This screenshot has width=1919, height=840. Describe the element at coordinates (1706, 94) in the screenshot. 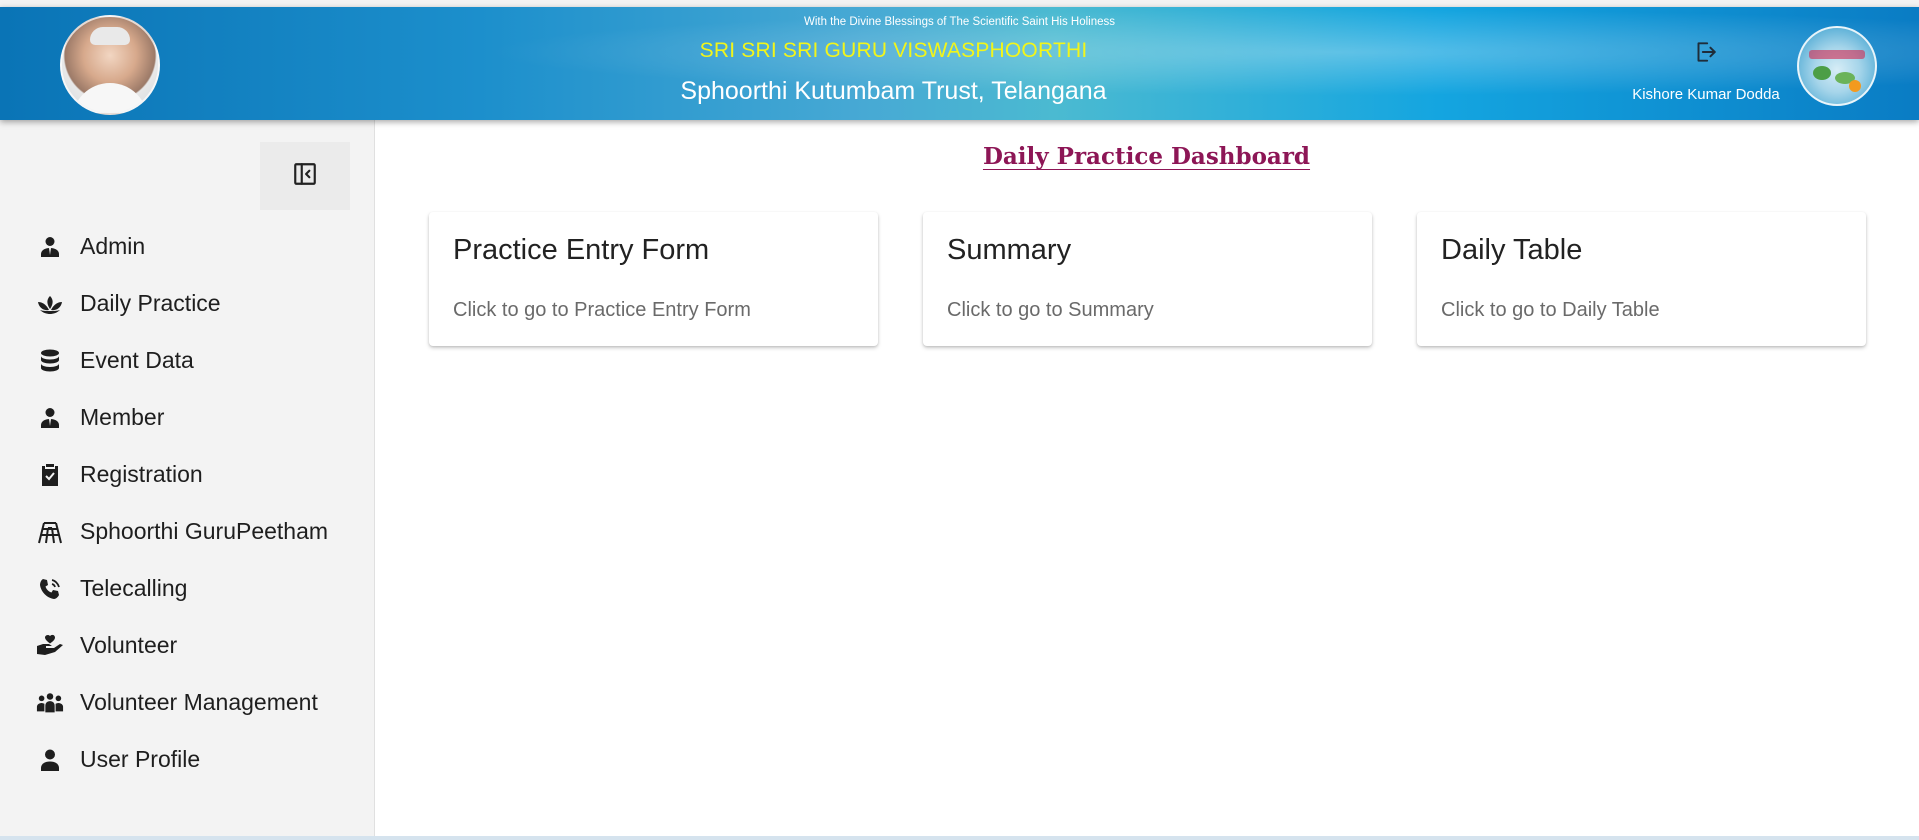

I see `user-name: Kishore Kumar Dodda` at that location.